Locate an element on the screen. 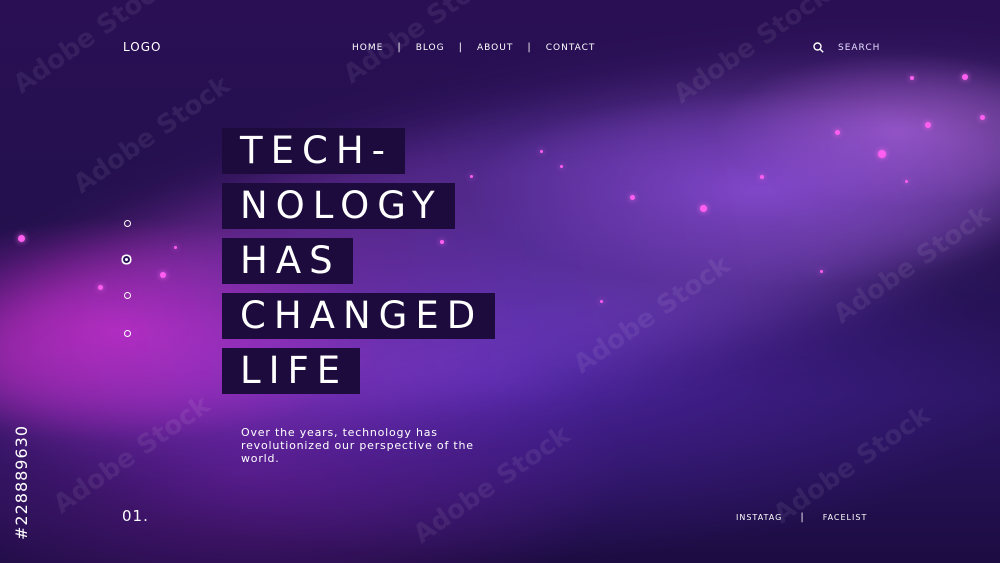 The width and height of the screenshot is (1000, 563). slide-pagination is located at coordinates (127, 294).